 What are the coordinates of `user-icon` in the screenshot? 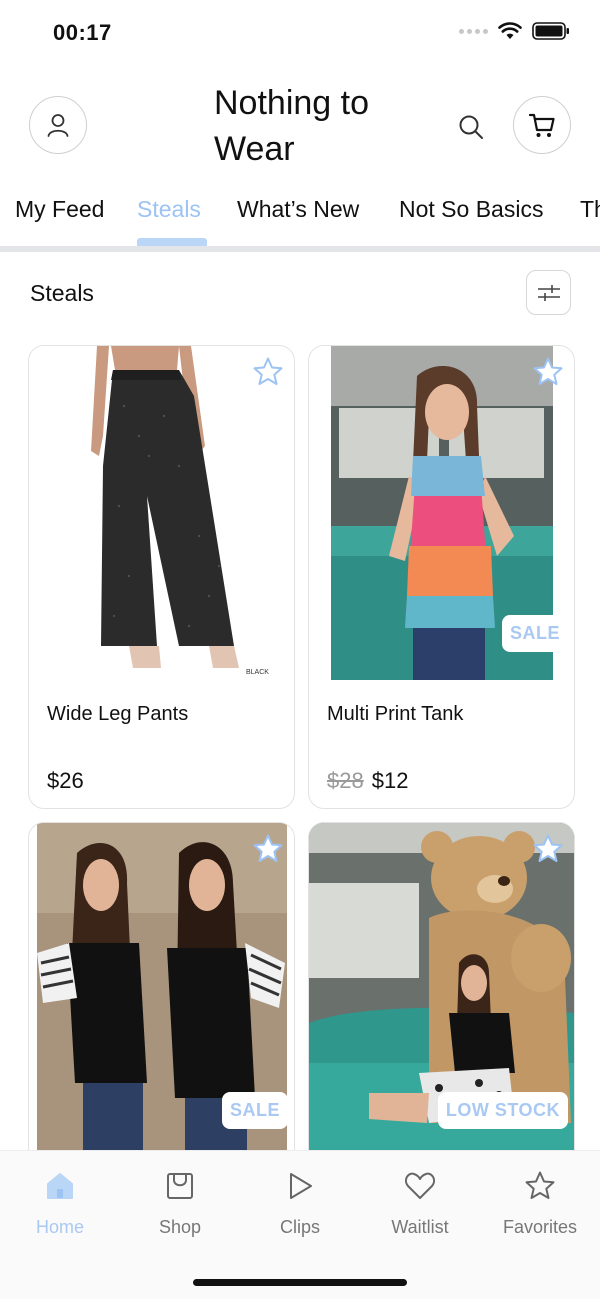 It's located at (58, 125).